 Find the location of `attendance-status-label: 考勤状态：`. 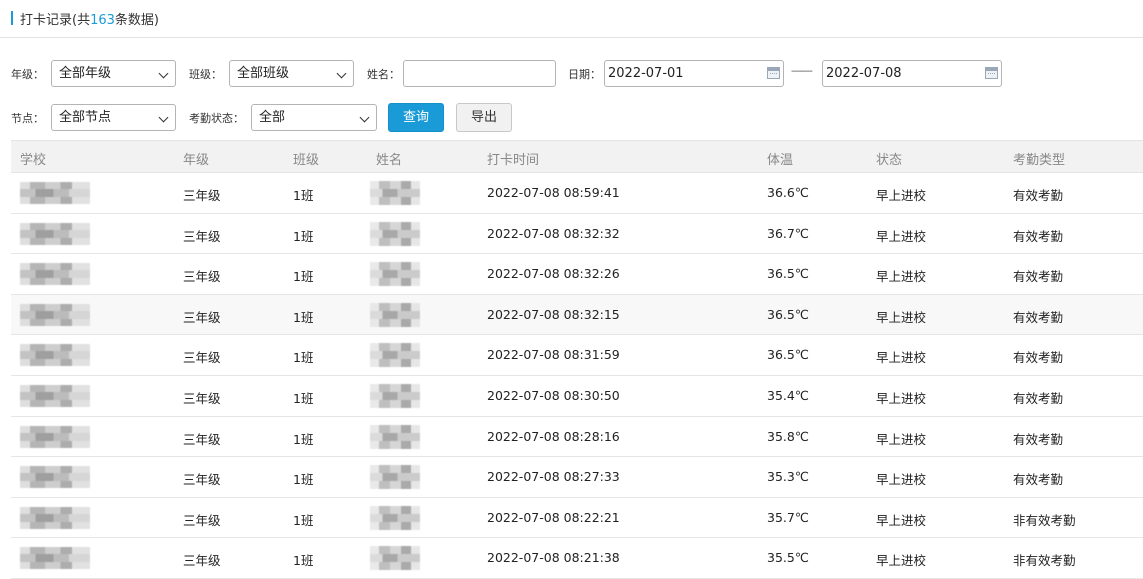

attendance-status-label: 考勤状态： is located at coordinates (216, 118).